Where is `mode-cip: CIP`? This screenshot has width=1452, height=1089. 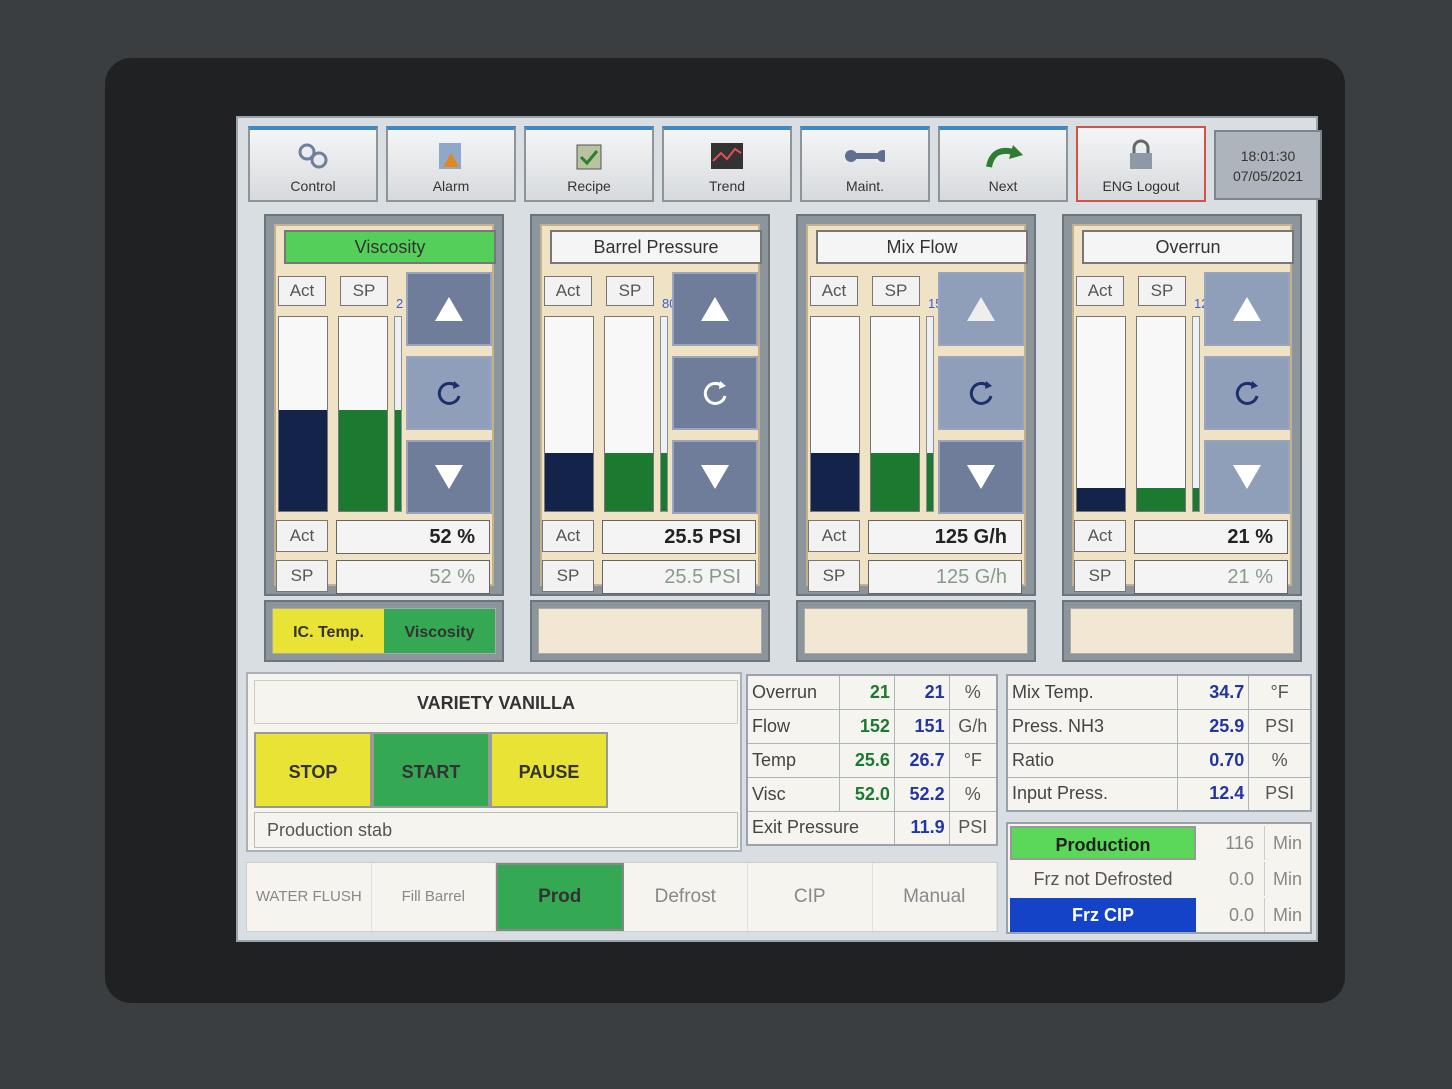 mode-cip: CIP is located at coordinates (810, 897).